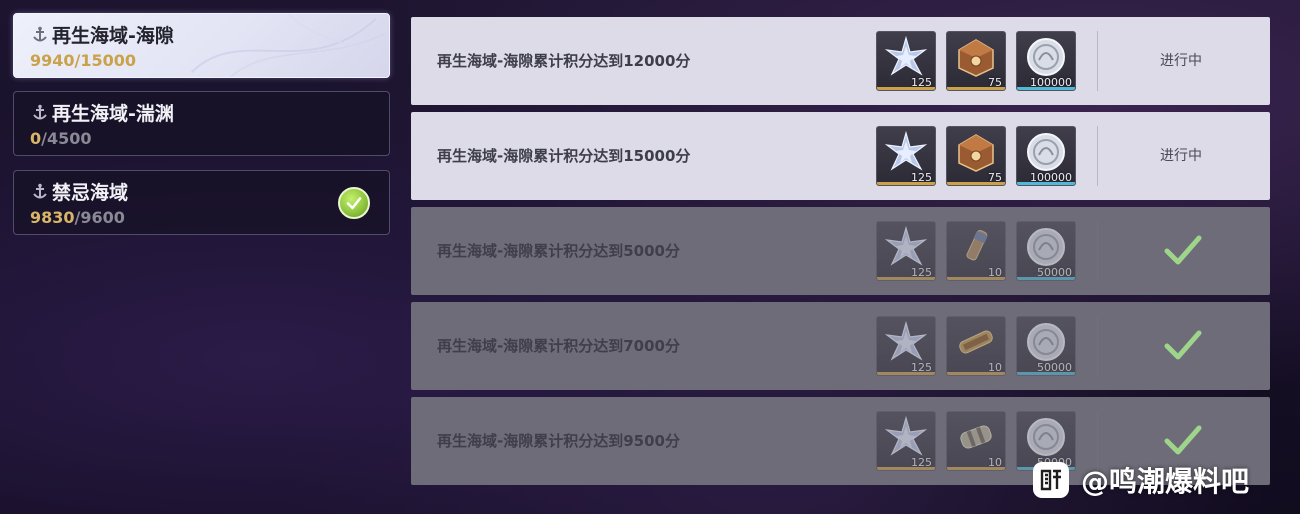 Image resolution: width=1300 pixels, height=514 pixels. What do you see at coordinates (77, 217) in the screenshot?
I see `region-progress: 9830/9600` at bounding box center [77, 217].